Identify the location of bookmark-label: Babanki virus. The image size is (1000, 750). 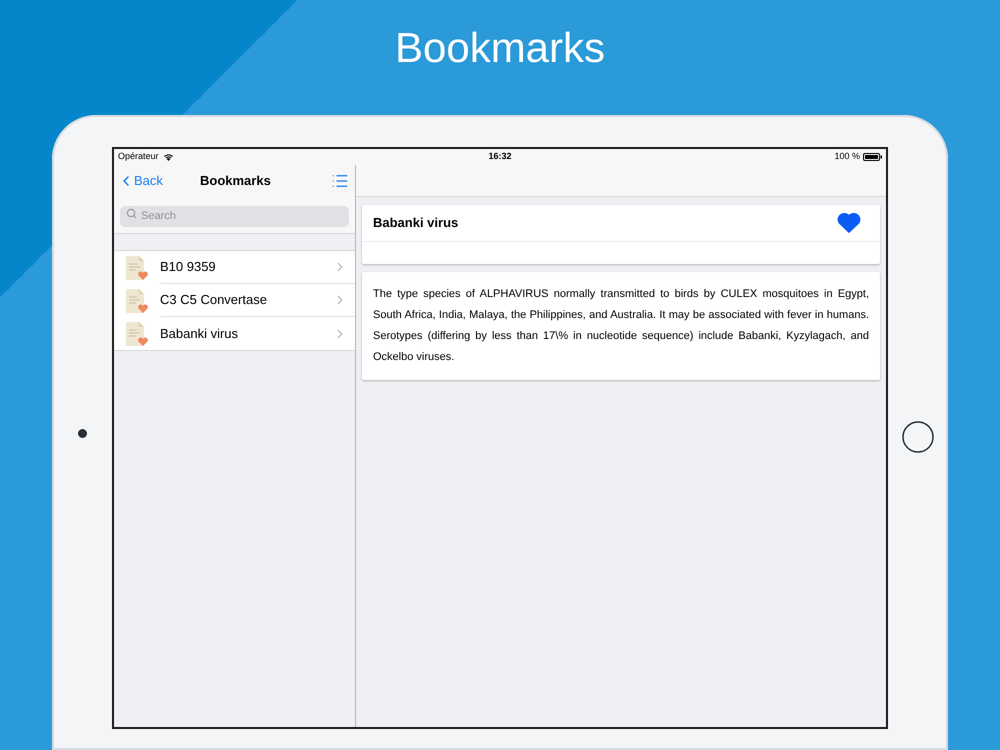
(199, 333).